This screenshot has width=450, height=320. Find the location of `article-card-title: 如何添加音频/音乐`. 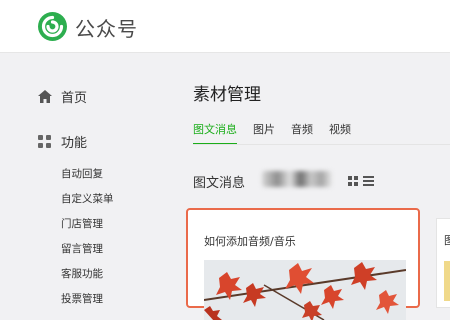

article-card-title: 如何添加音频/音乐 is located at coordinates (250, 241).